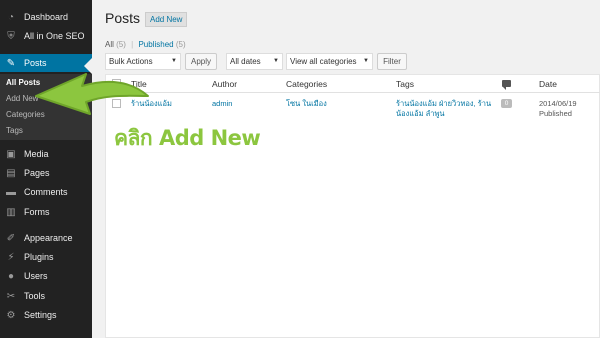 The width and height of the screenshot is (600, 338). I want to click on post-tags-link: ร้านน้องแอ้ม ฝ่ายวิวทอง, ร้าน, so click(443, 104).